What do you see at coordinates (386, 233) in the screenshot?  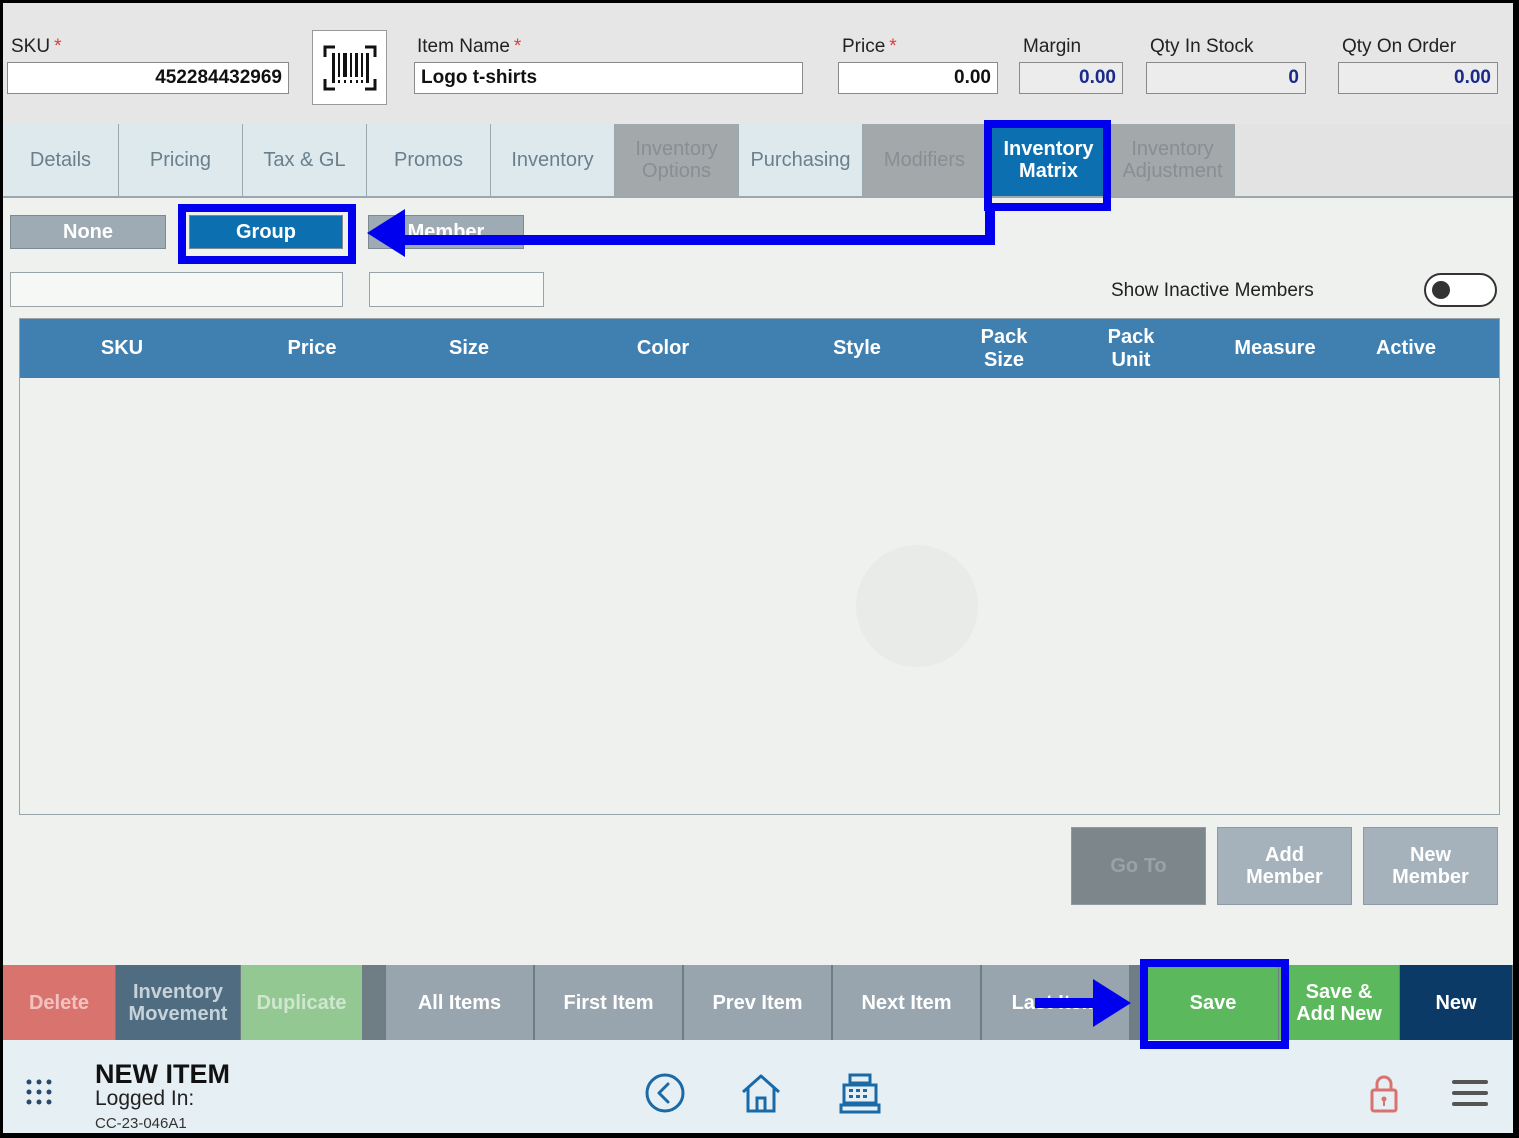 I see `arrow-to-group-icon` at bounding box center [386, 233].